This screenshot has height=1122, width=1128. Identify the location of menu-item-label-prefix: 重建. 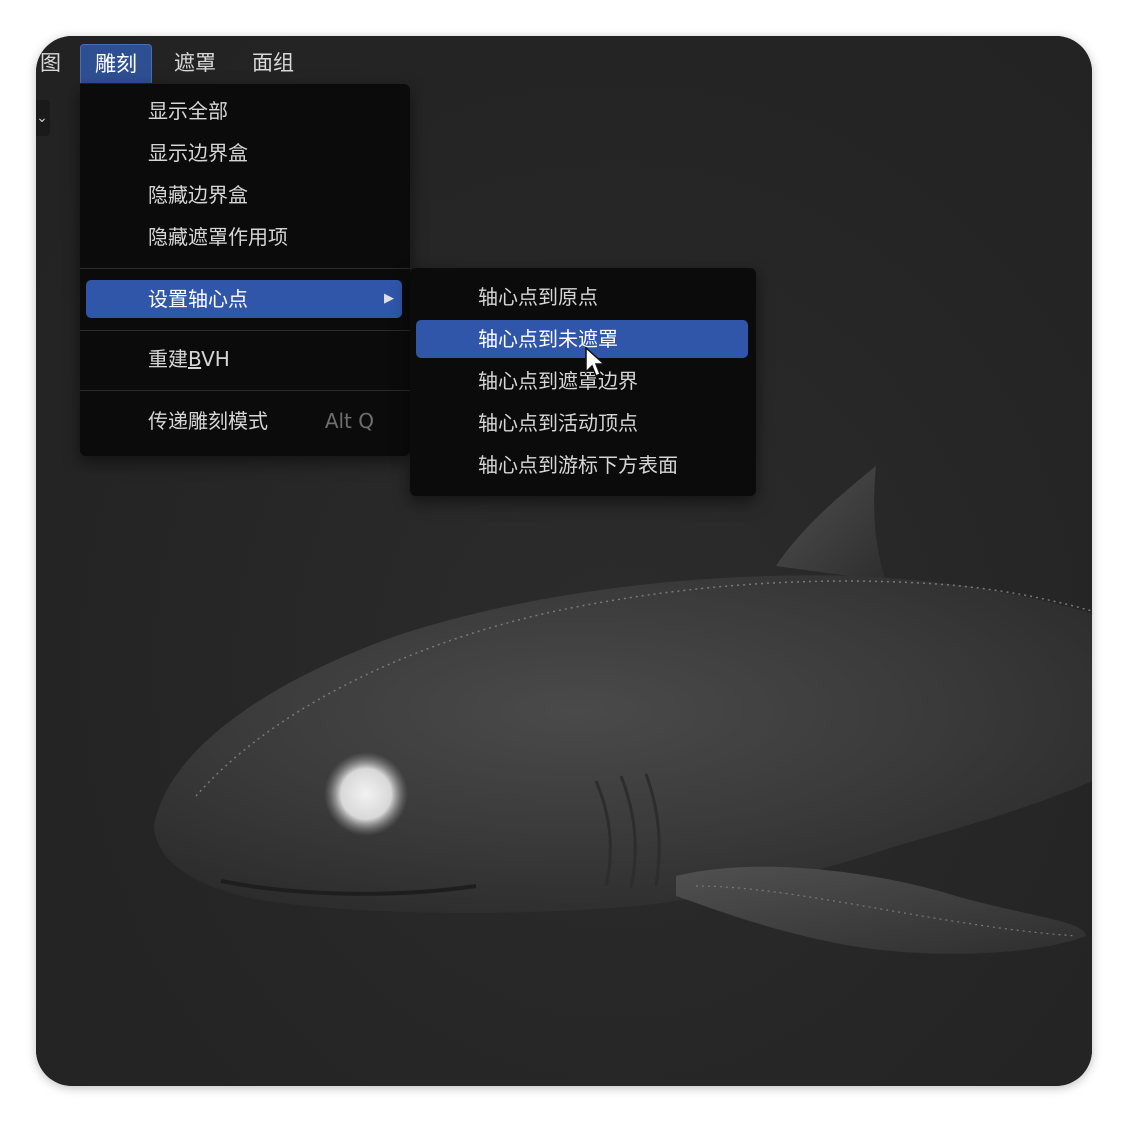
(168, 359).